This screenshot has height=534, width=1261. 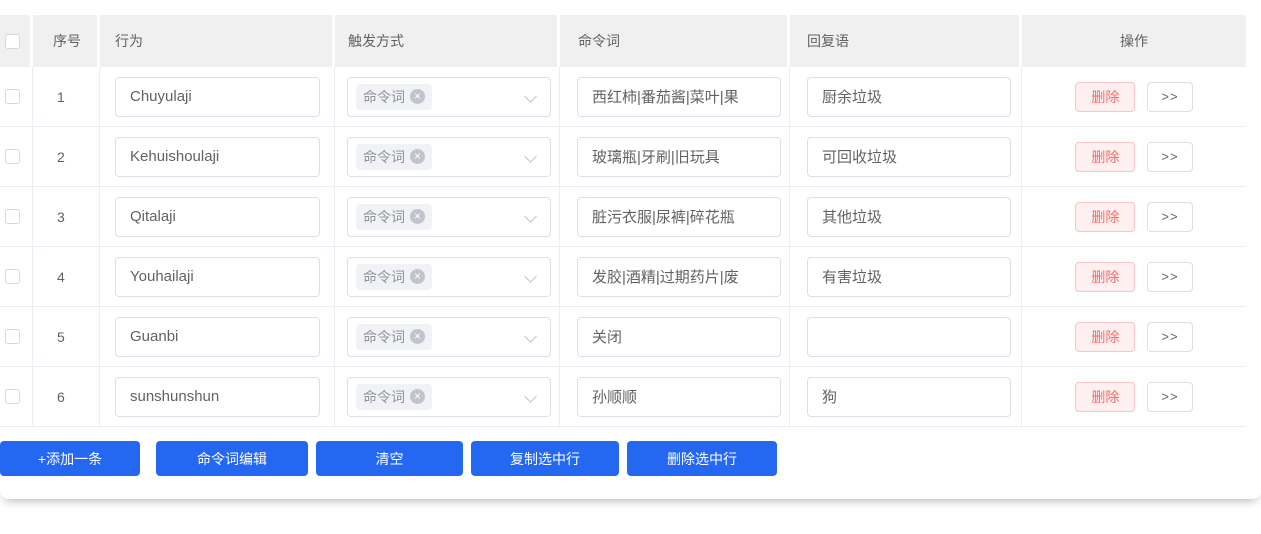 I want to click on row-index: 2, so click(x=61, y=156).